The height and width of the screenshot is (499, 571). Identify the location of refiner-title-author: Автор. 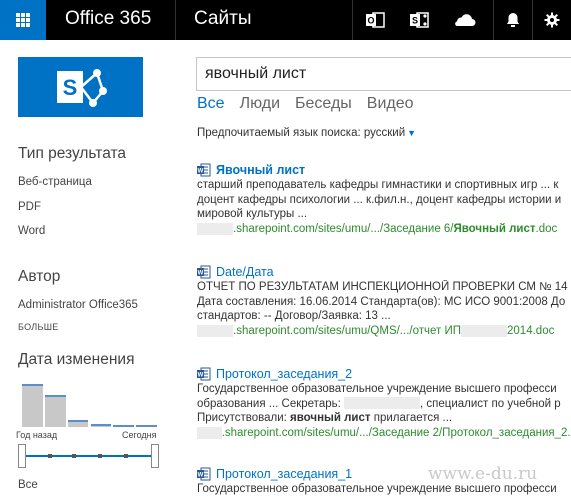
(39, 276).